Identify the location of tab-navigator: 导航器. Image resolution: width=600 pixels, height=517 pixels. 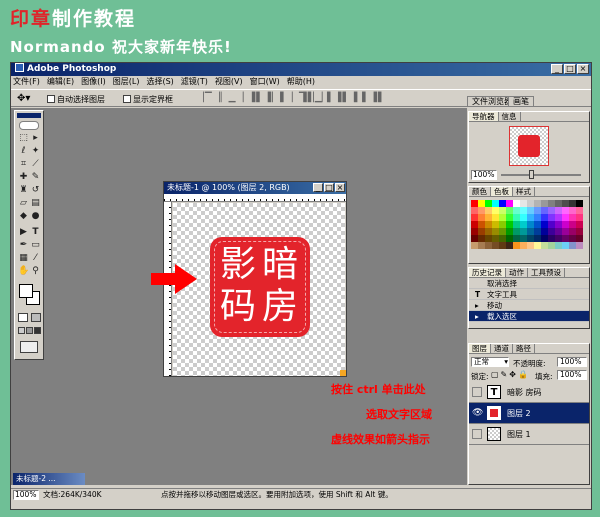
(484, 116).